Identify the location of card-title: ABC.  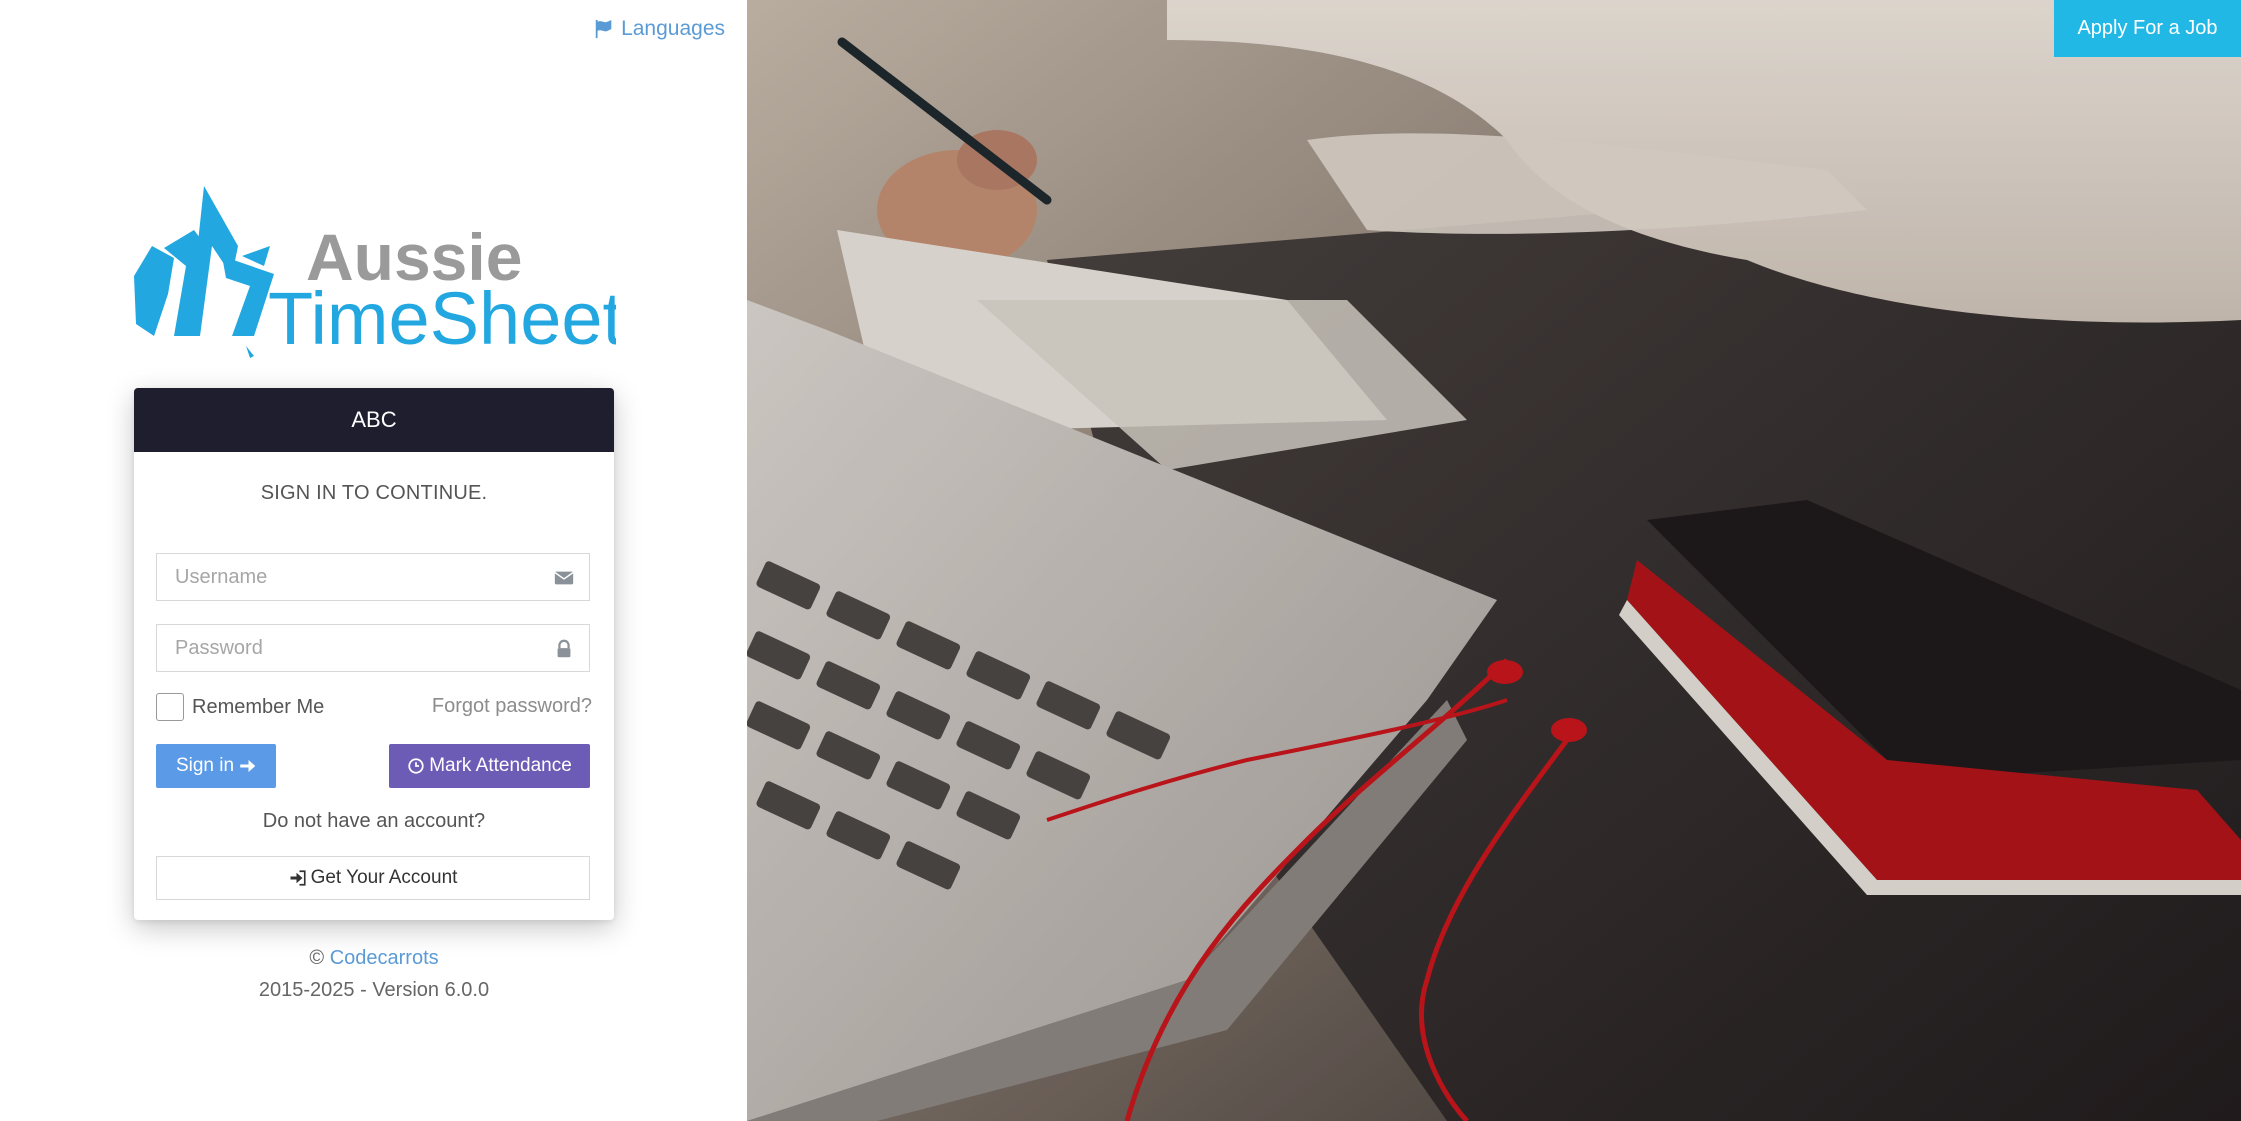
(374, 420).